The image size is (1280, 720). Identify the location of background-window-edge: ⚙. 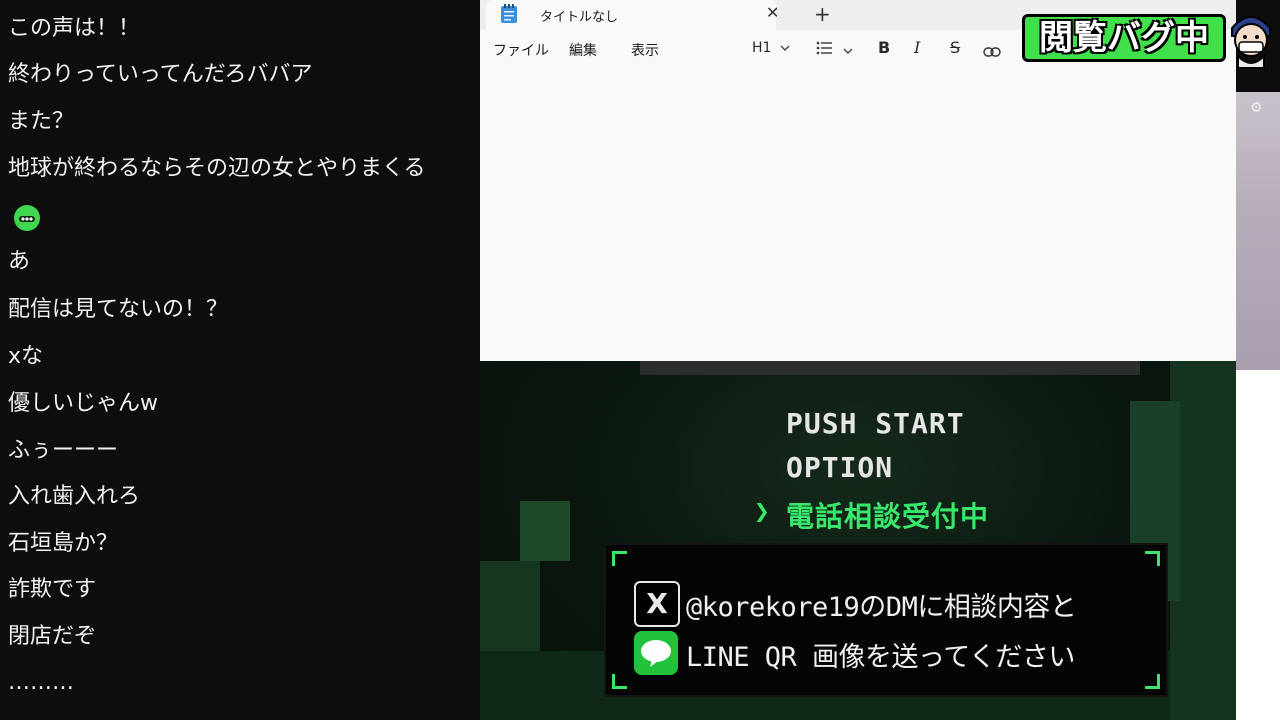
(1258, 231).